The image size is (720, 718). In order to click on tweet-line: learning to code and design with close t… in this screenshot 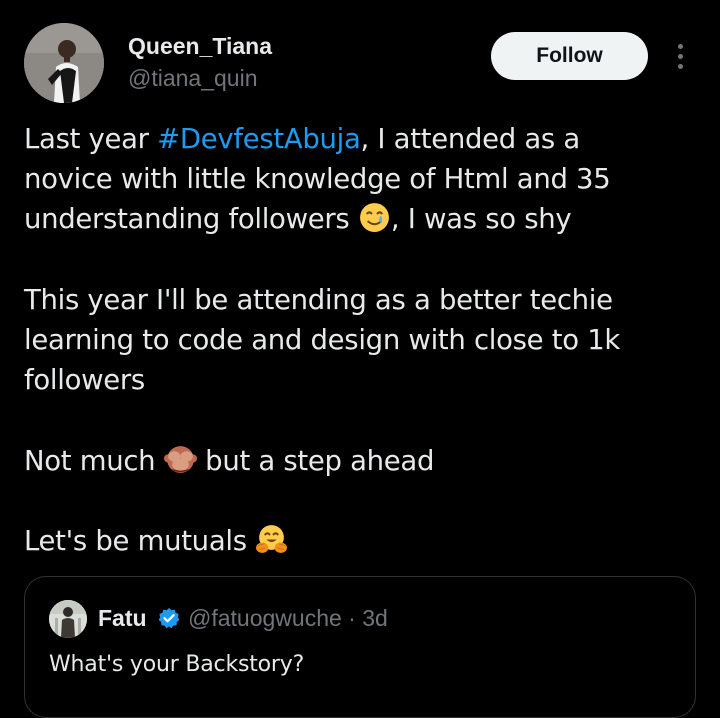, I will do `click(322, 340)`.